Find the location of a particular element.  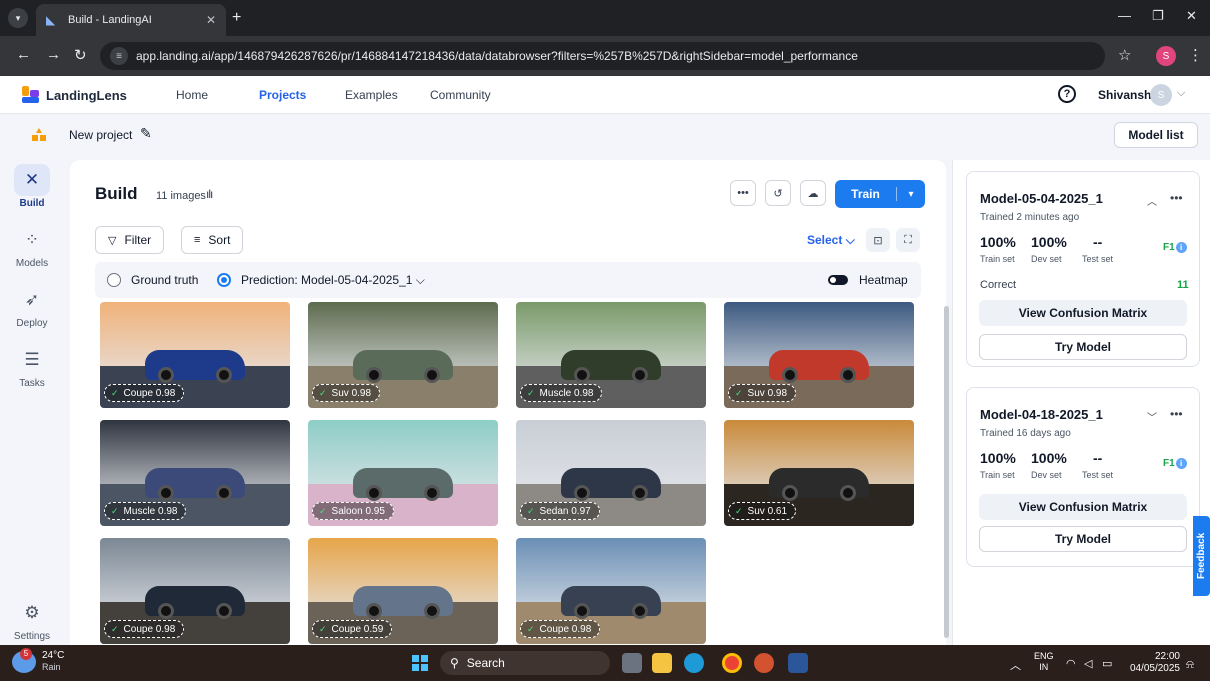

chevron-down-icon: ﹀ is located at coordinates (1152, 416).